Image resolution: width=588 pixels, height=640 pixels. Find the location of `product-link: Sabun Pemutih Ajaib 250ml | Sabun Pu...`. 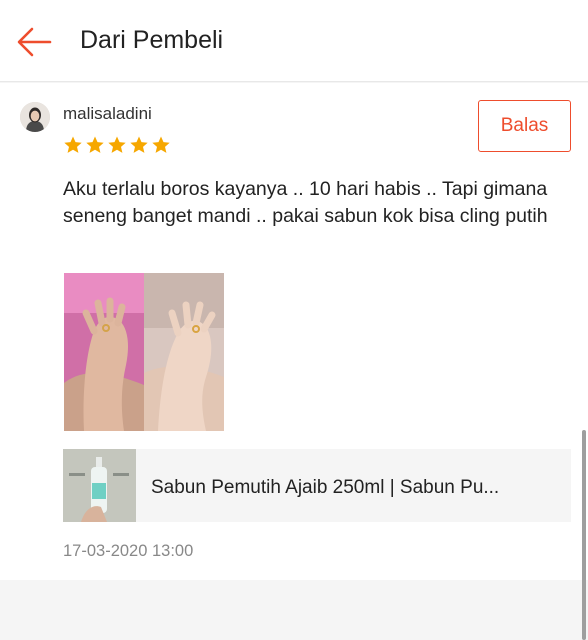

product-link: Sabun Pemutih Ajaib 250ml | Sabun Pu... is located at coordinates (317, 485).